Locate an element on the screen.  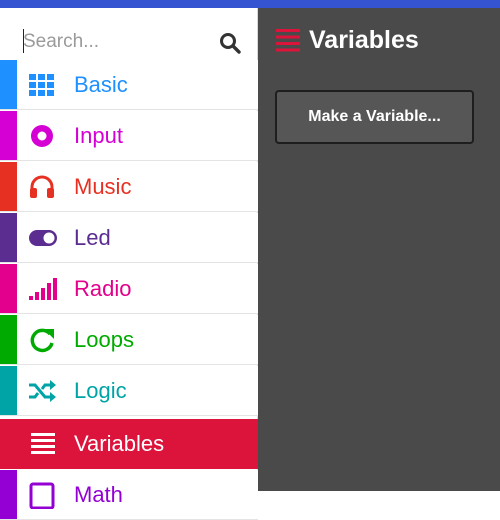
category-label: Basic is located at coordinates (101, 84).